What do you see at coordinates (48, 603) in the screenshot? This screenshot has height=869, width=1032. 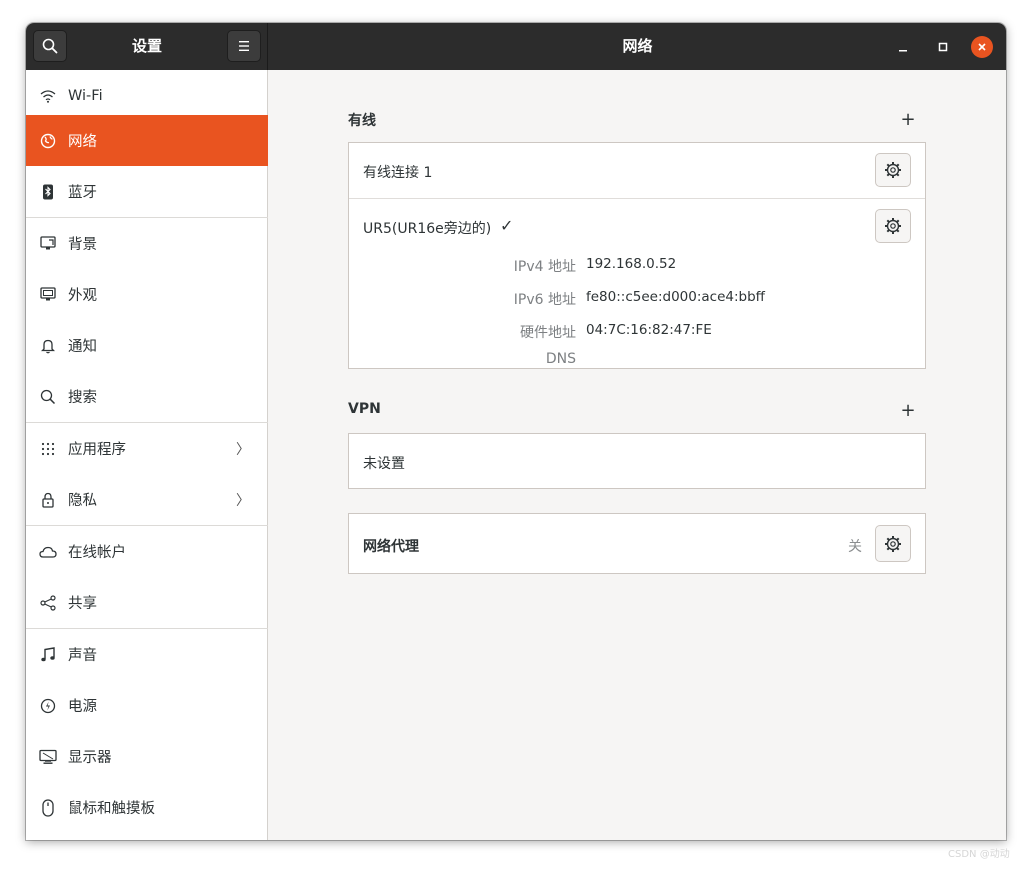 I see `share-icon` at bounding box center [48, 603].